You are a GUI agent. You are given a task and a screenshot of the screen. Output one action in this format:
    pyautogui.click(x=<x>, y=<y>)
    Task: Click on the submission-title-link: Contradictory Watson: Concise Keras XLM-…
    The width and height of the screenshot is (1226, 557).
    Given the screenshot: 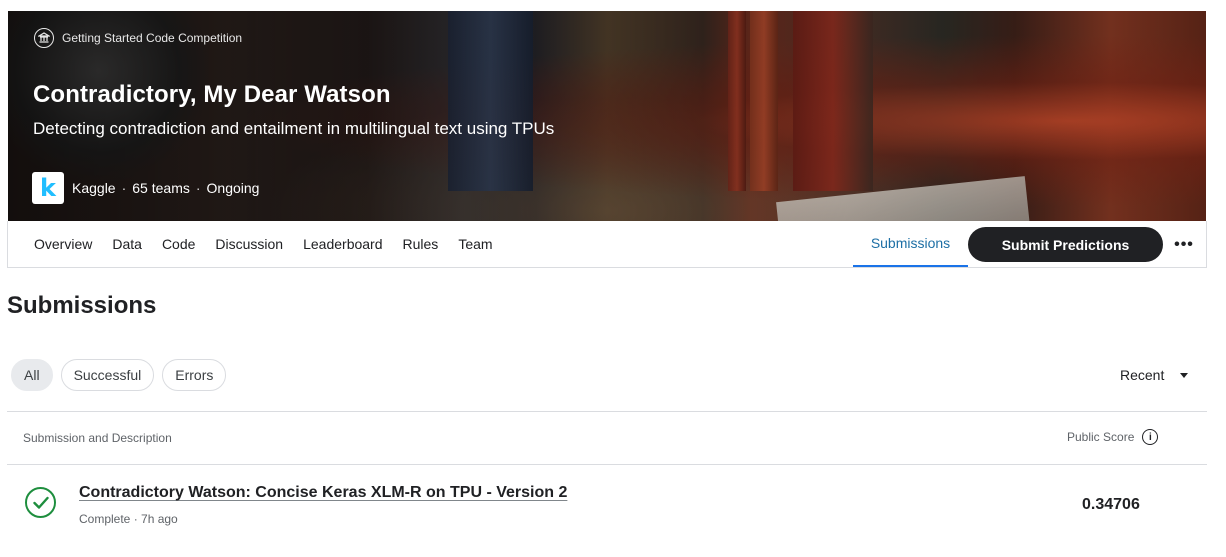 What is the action you would take?
    pyautogui.click(x=323, y=493)
    